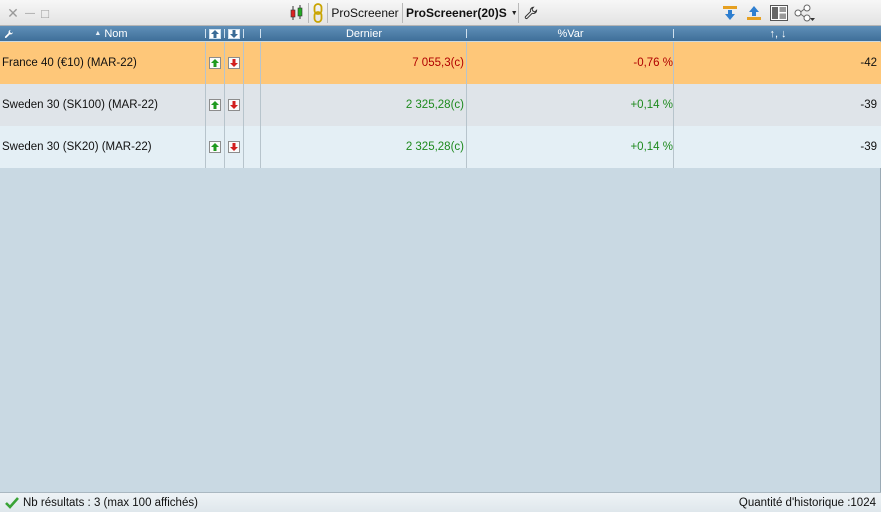  I want to click on checkmark-icon, so click(12, 502).